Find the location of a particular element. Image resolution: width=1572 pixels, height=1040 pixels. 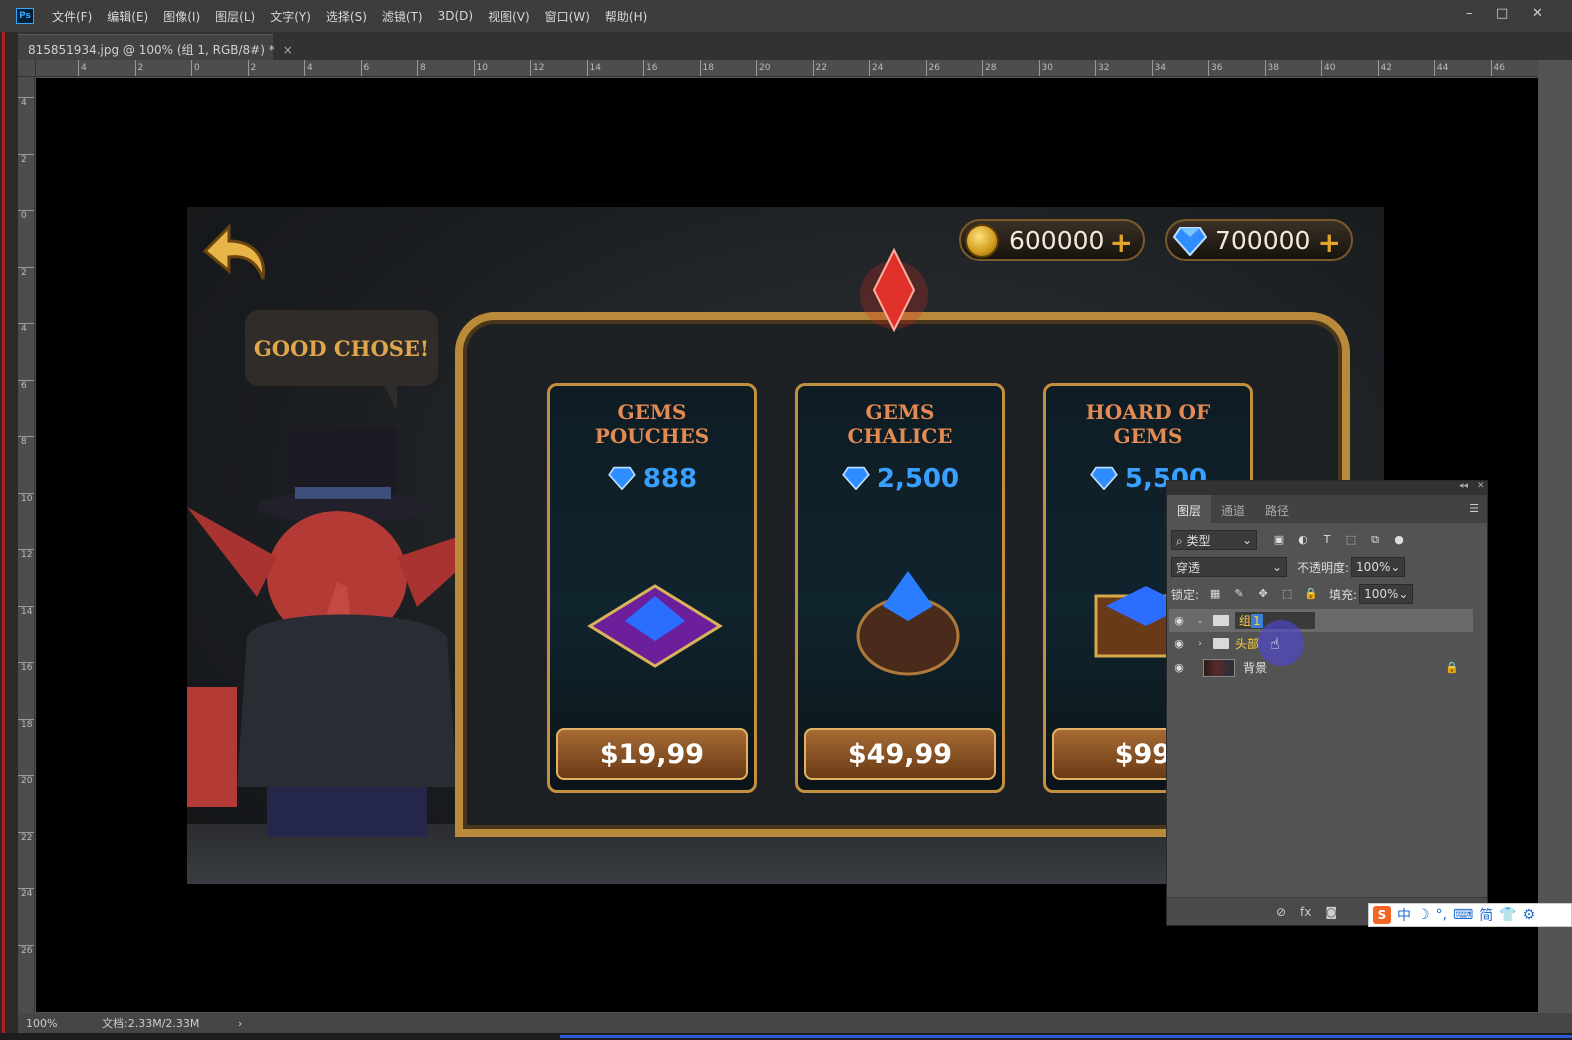

folder-icon is located at coordinates (1221, 643).